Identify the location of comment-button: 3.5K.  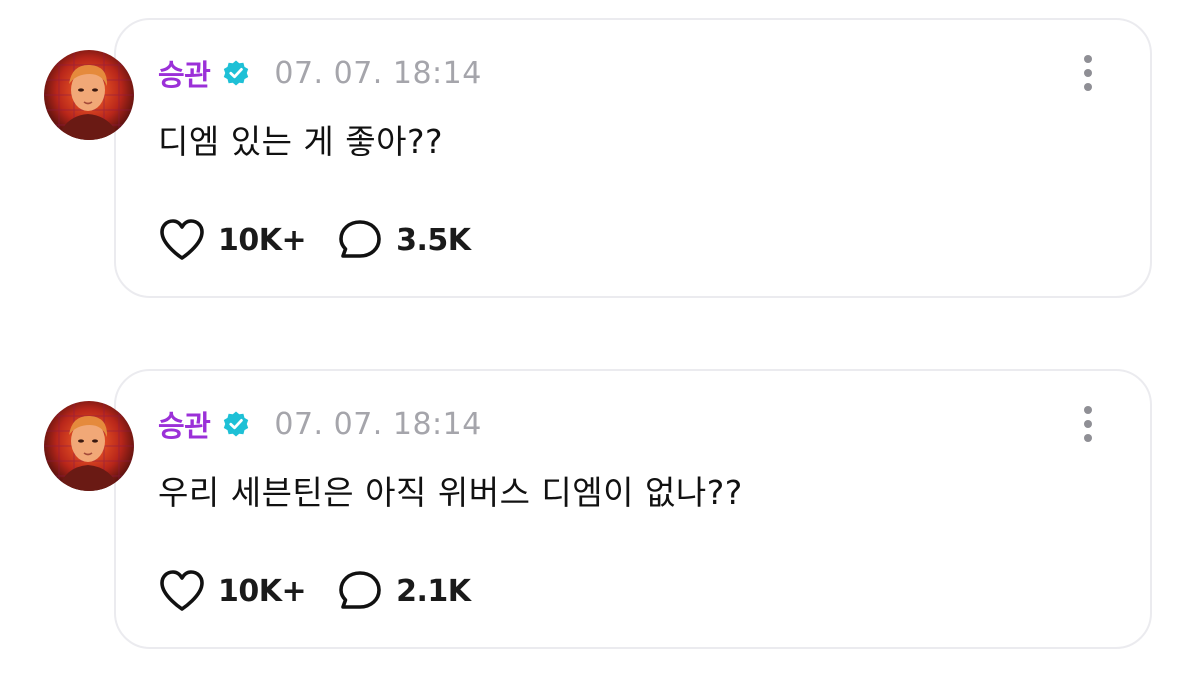
(403, 240).